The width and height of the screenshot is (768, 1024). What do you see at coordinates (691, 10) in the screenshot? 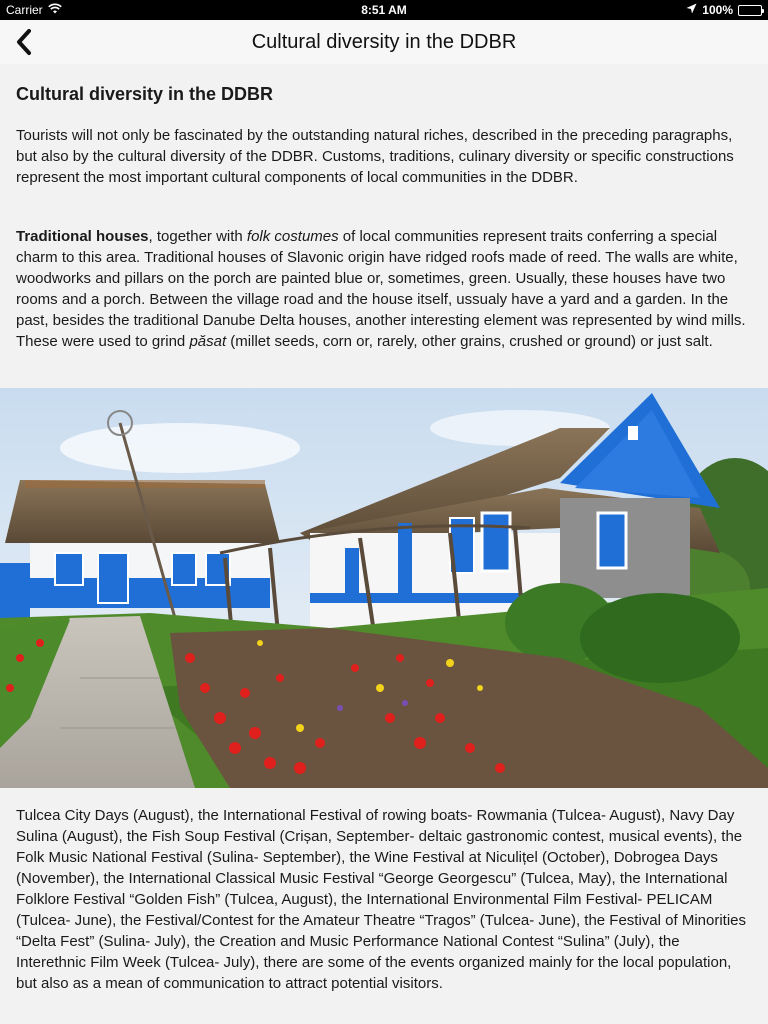
I see `location-arrow-icon` at bounding box center [691, 10].